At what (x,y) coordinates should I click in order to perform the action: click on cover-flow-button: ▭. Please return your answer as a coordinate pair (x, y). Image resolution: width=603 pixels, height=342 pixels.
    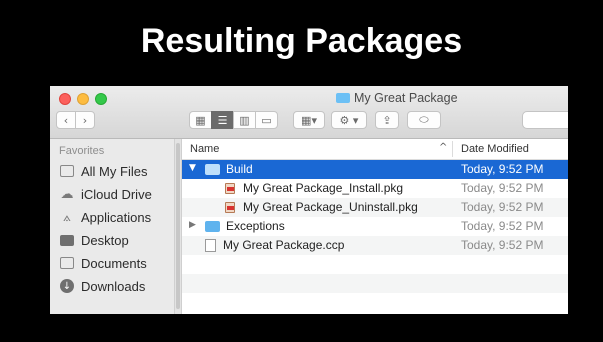
    Looking at the image, I should click on (266, 120).